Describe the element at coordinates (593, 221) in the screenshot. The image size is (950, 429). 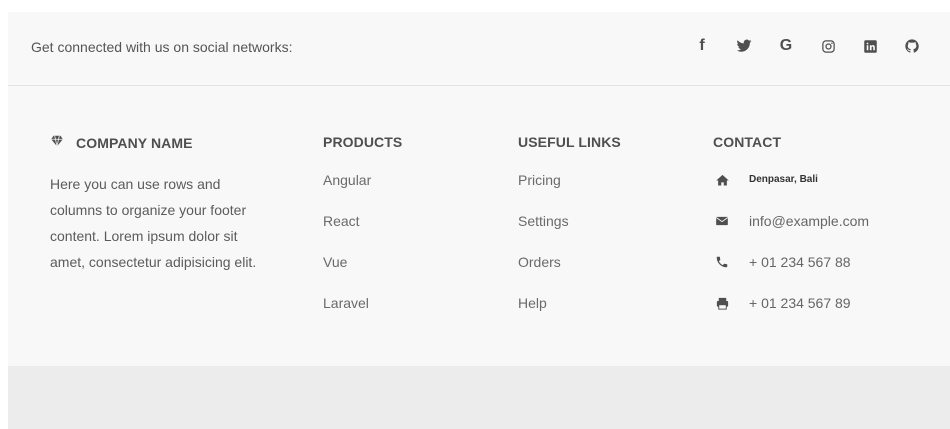
I see `useful-link-settings: Settings` at that location.